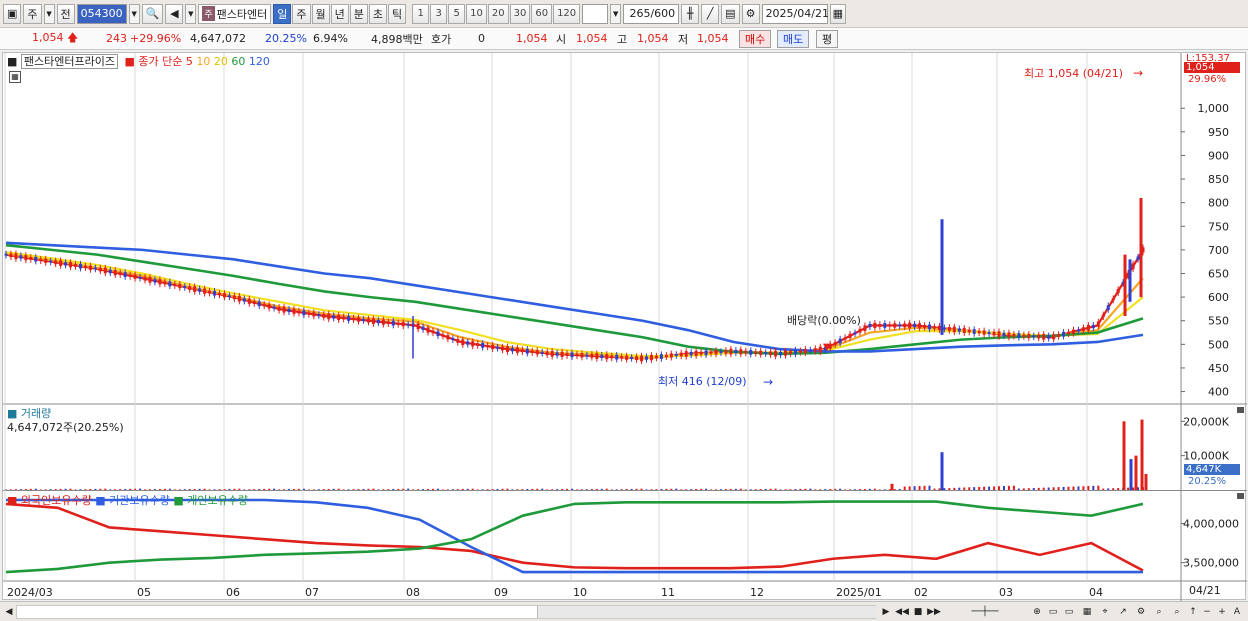 This screenshot has width=1248, height=621. Describe the element at coordinates (690, 13) in the screenshot. I see `candle-icon: ╫` at that location.